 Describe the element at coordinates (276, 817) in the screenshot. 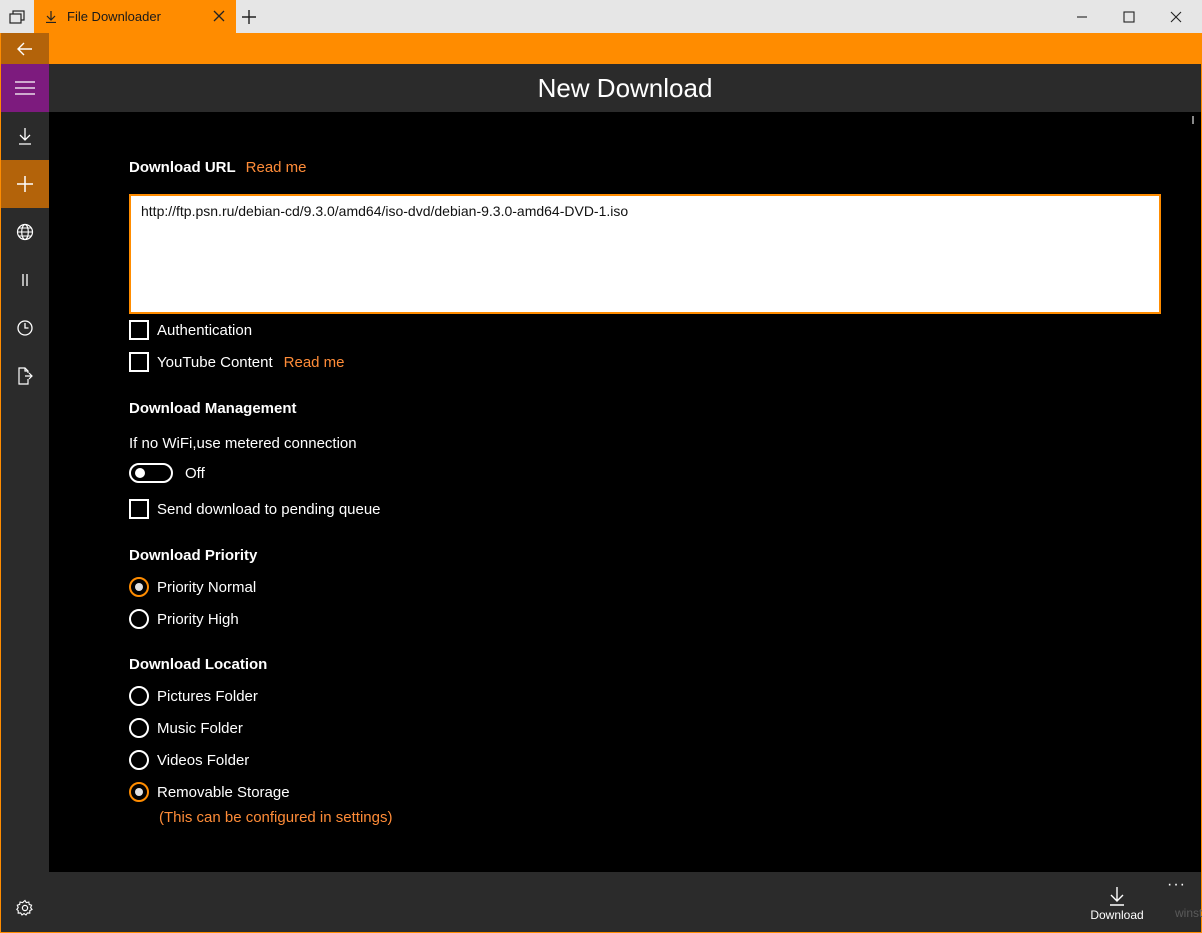

I see `location-note: (This can be configured in settings)` at that location.